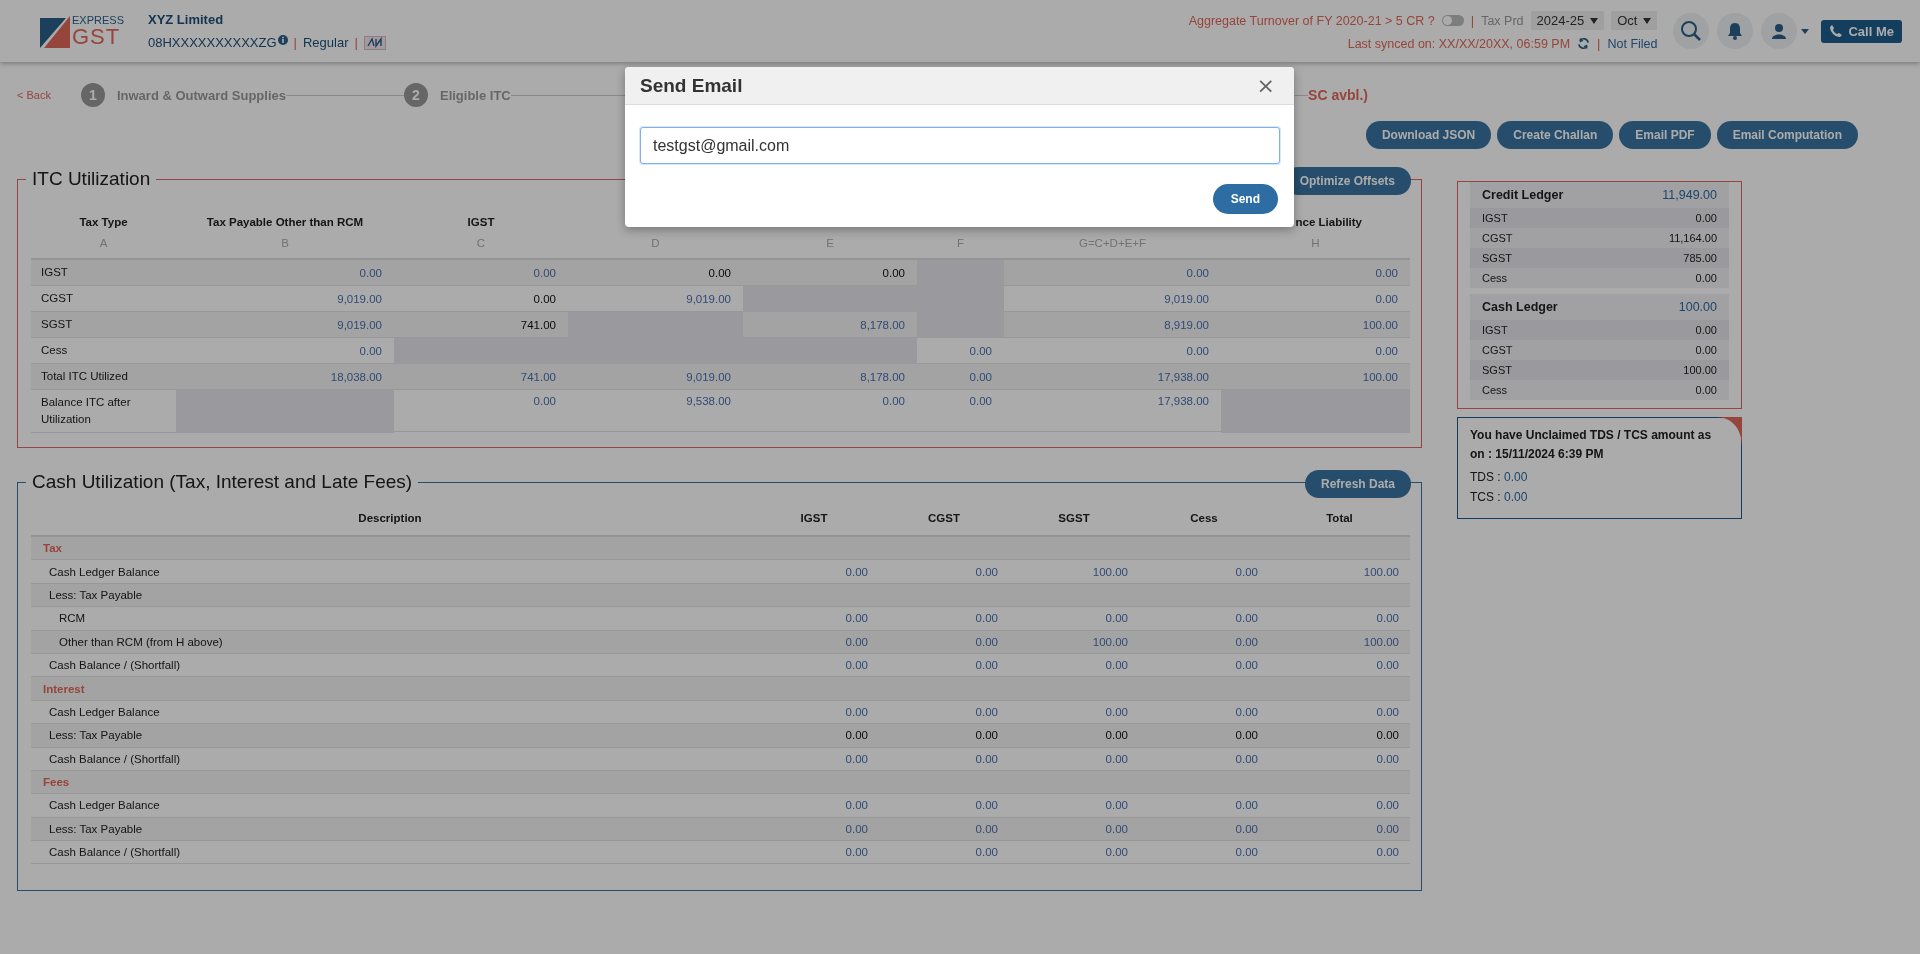 This screenshot has height=954, width=1920. I want to click on call-me-button: Call Me, so click(1861, 31).